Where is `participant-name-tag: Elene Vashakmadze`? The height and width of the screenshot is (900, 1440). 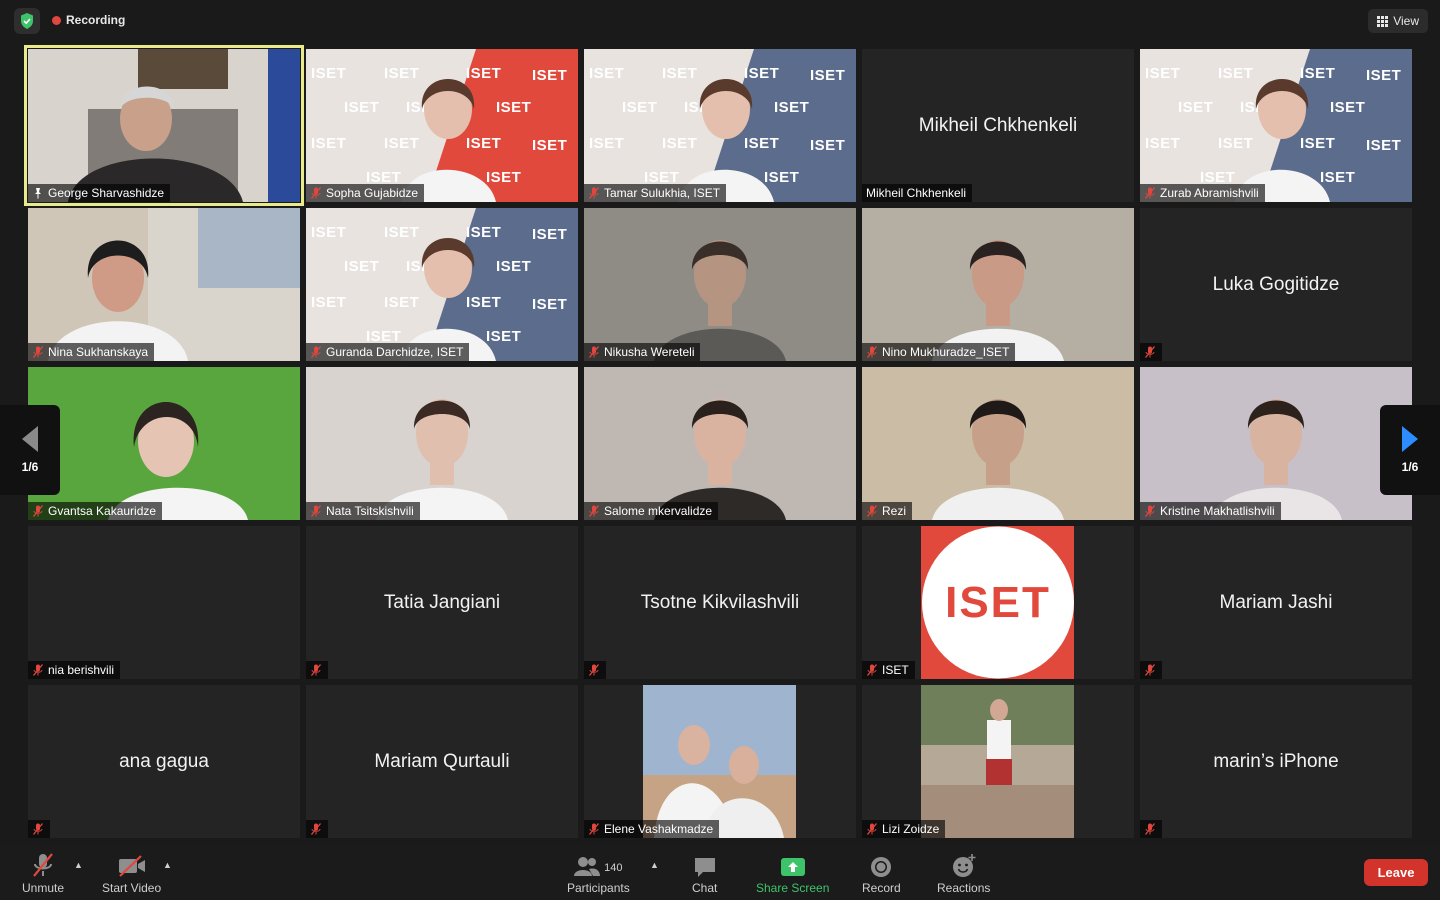
participant-name-tag: Elene Vashakmadze is located at coordinates (652, 829).